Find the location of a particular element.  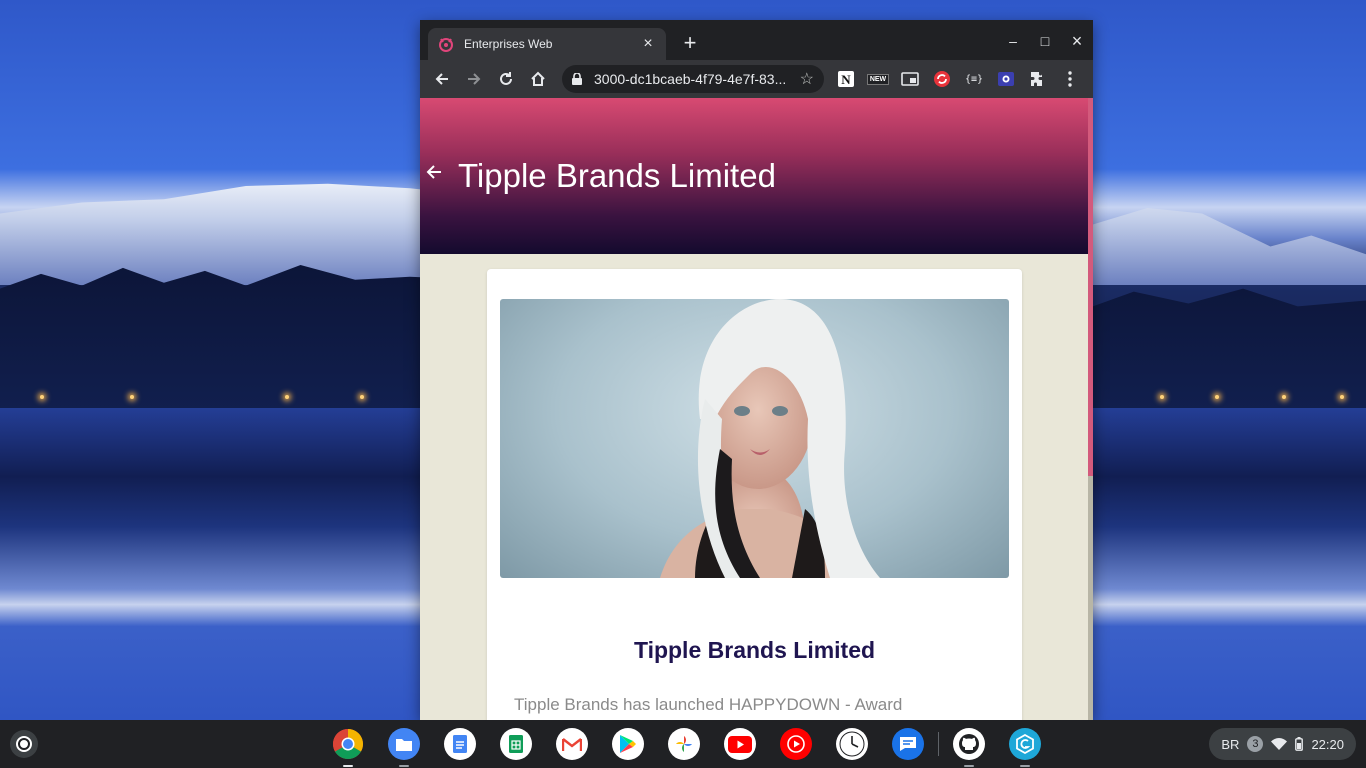

arrow-left-icon is located at coordinates (441, 79).